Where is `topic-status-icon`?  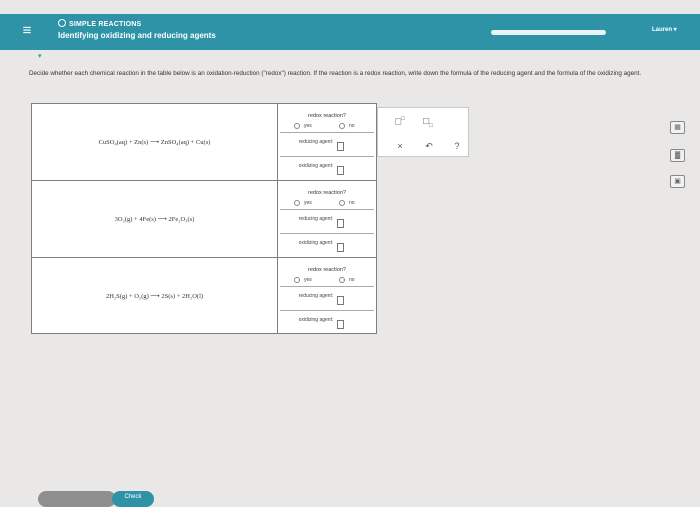
topic-status-icon is located at coordinates (62, 23).